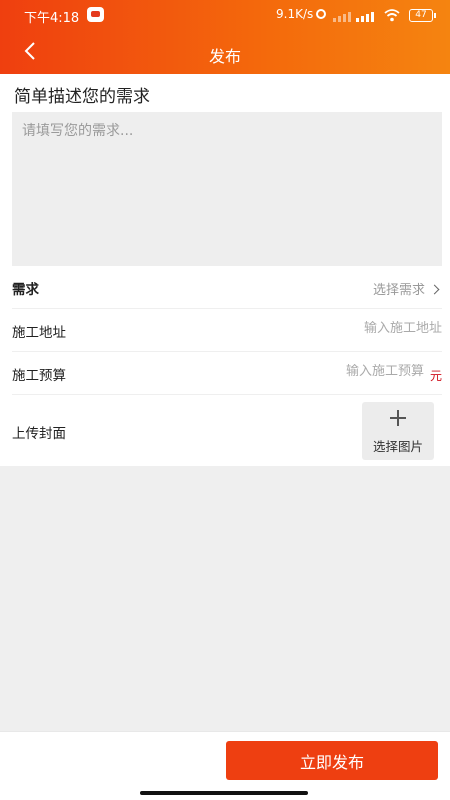  What do you see at coordinates (435, 376) in the screenshot?
I see `budget-unit: 元` at bounding box center [435, 376].